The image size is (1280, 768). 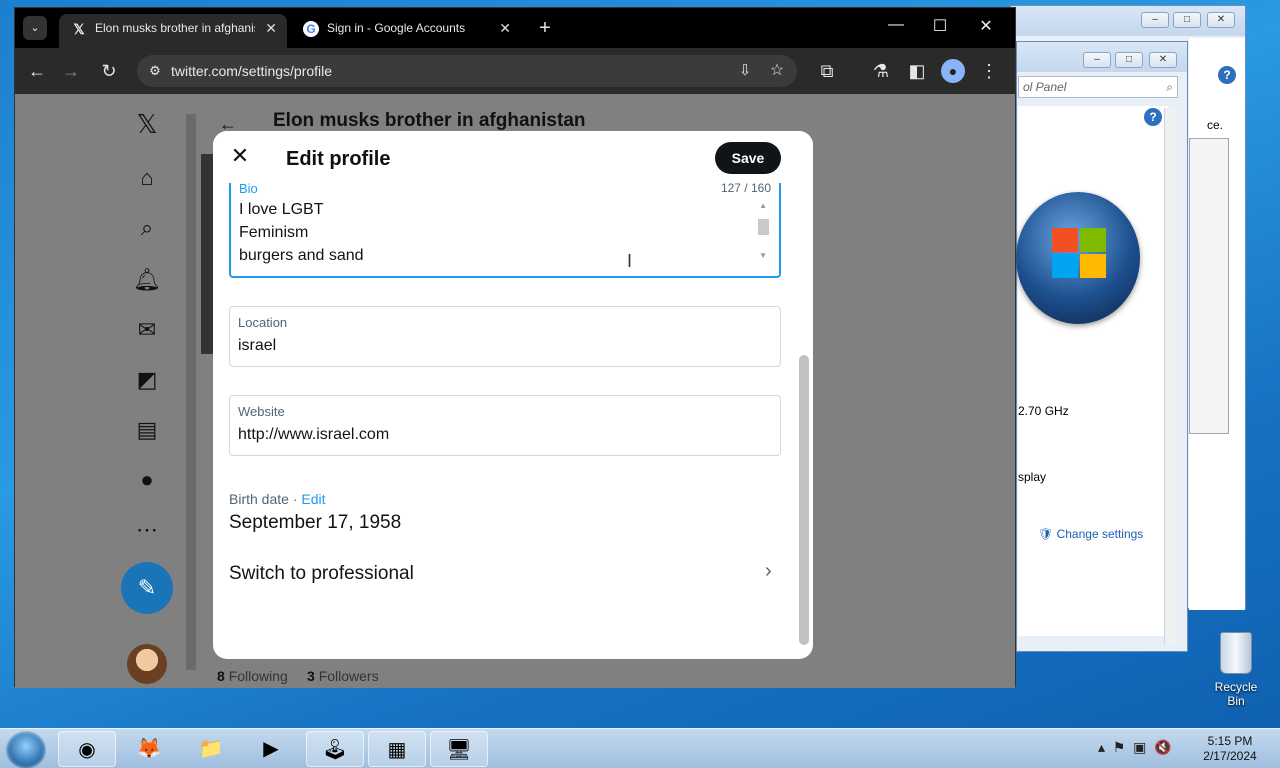 What do you see at coordinates (1209, 286) in the screenshot?
I see `scrollbar` at bounding box center [1209, 286].